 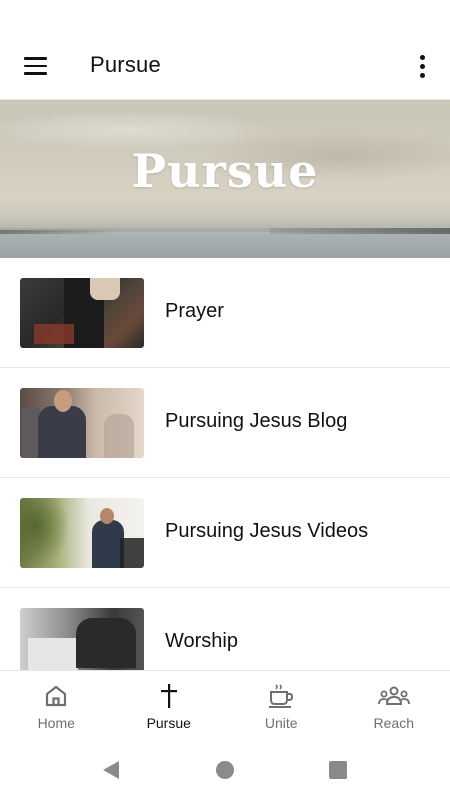 I want to click on coffee-cup-icon, so click(x=281, y=696).